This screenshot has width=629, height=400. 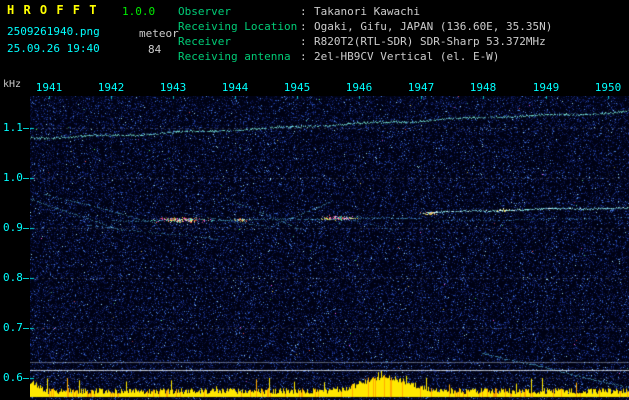 What do you see at coordinates (238, 26) in the screenshot?
I see `meta-label: Receiving Location` at bounding box center [238, 26].